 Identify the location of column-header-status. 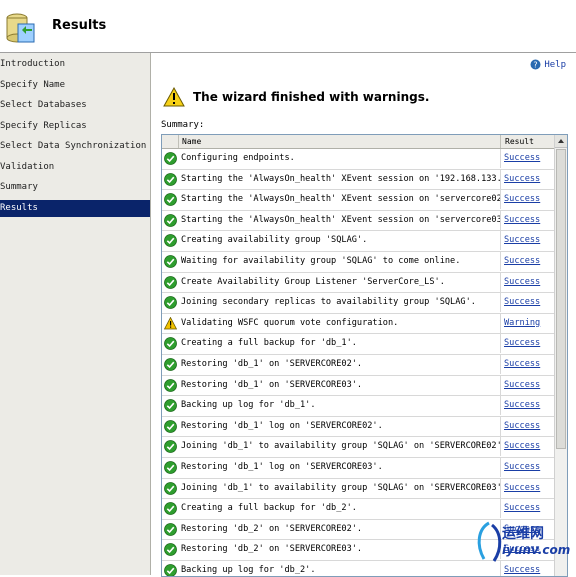
(170, 141).